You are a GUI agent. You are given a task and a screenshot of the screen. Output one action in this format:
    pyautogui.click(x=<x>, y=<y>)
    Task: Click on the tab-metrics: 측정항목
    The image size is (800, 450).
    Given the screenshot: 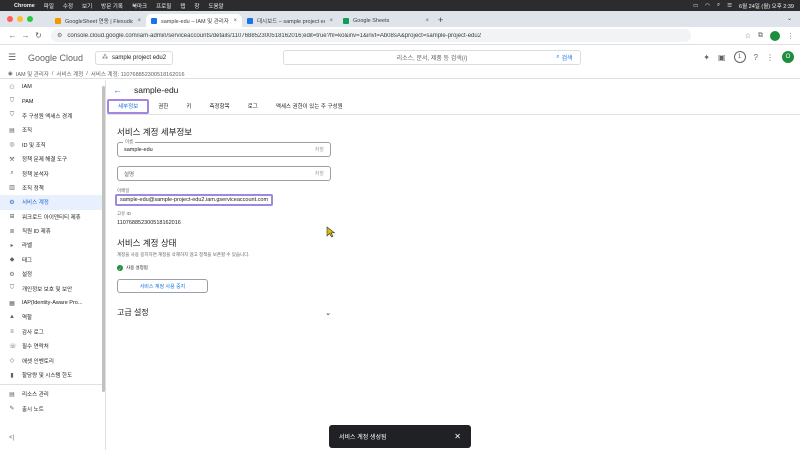 What is the action you would take?
    pyautogui.click(x=219, y=106)
    